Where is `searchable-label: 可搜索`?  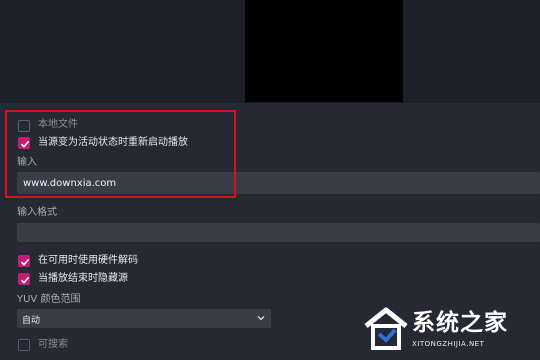 searchable-label: 可搜索 is located at coordinates (53, 344).